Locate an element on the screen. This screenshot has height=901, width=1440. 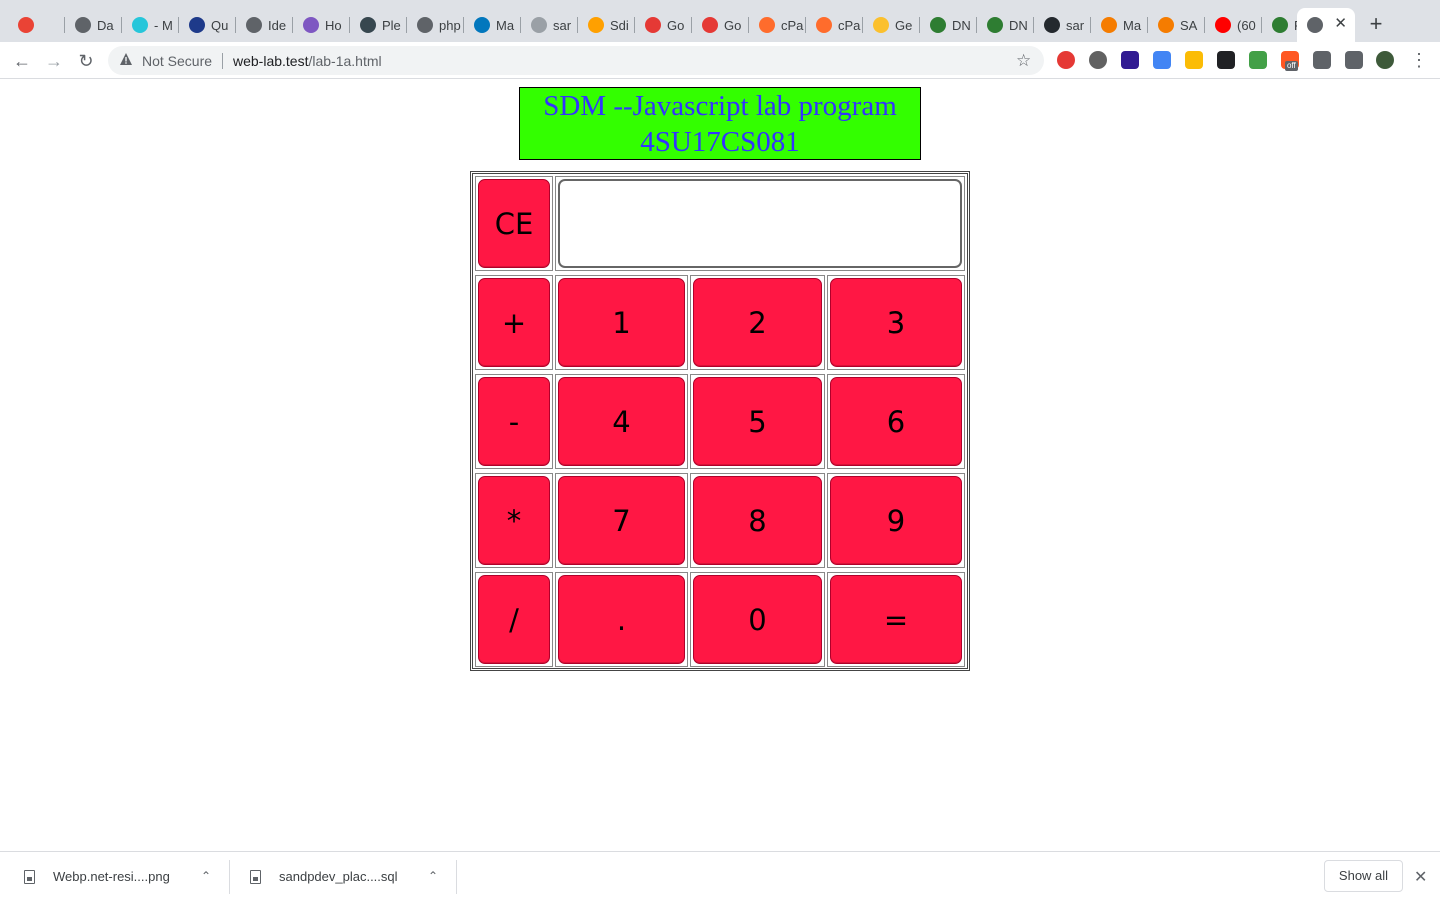
digit-1-button: 1 is located at coordinates (621, 322).